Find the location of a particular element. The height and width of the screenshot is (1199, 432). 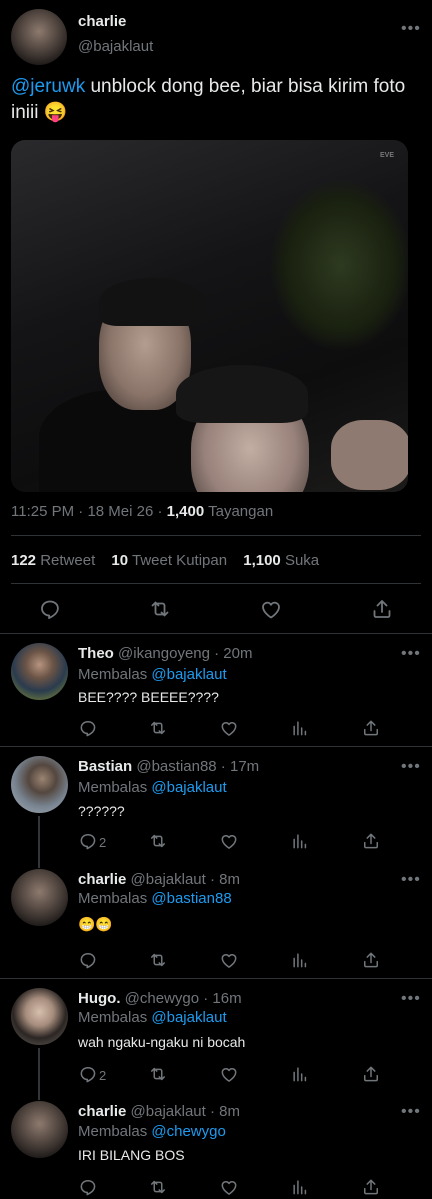

replying-to: Membalas @chewygo is located at coordinates (152, 1131).